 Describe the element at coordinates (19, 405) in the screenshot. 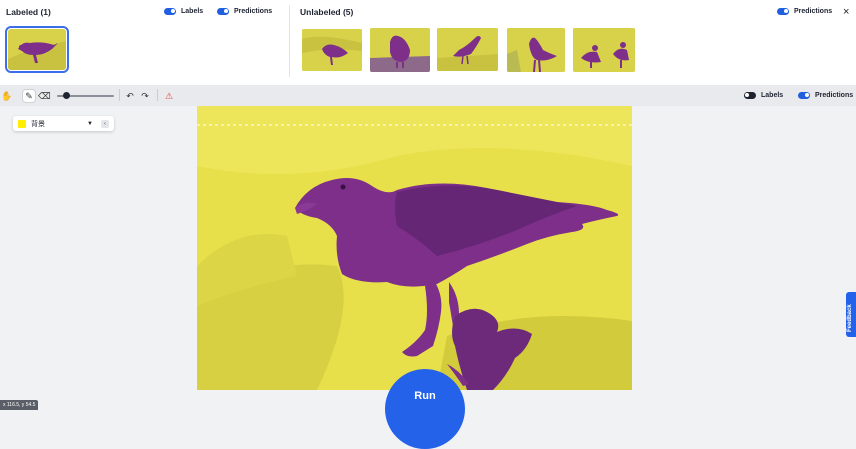

I see `cursor-coordinates: x 116.5, y 54.5` at that location.